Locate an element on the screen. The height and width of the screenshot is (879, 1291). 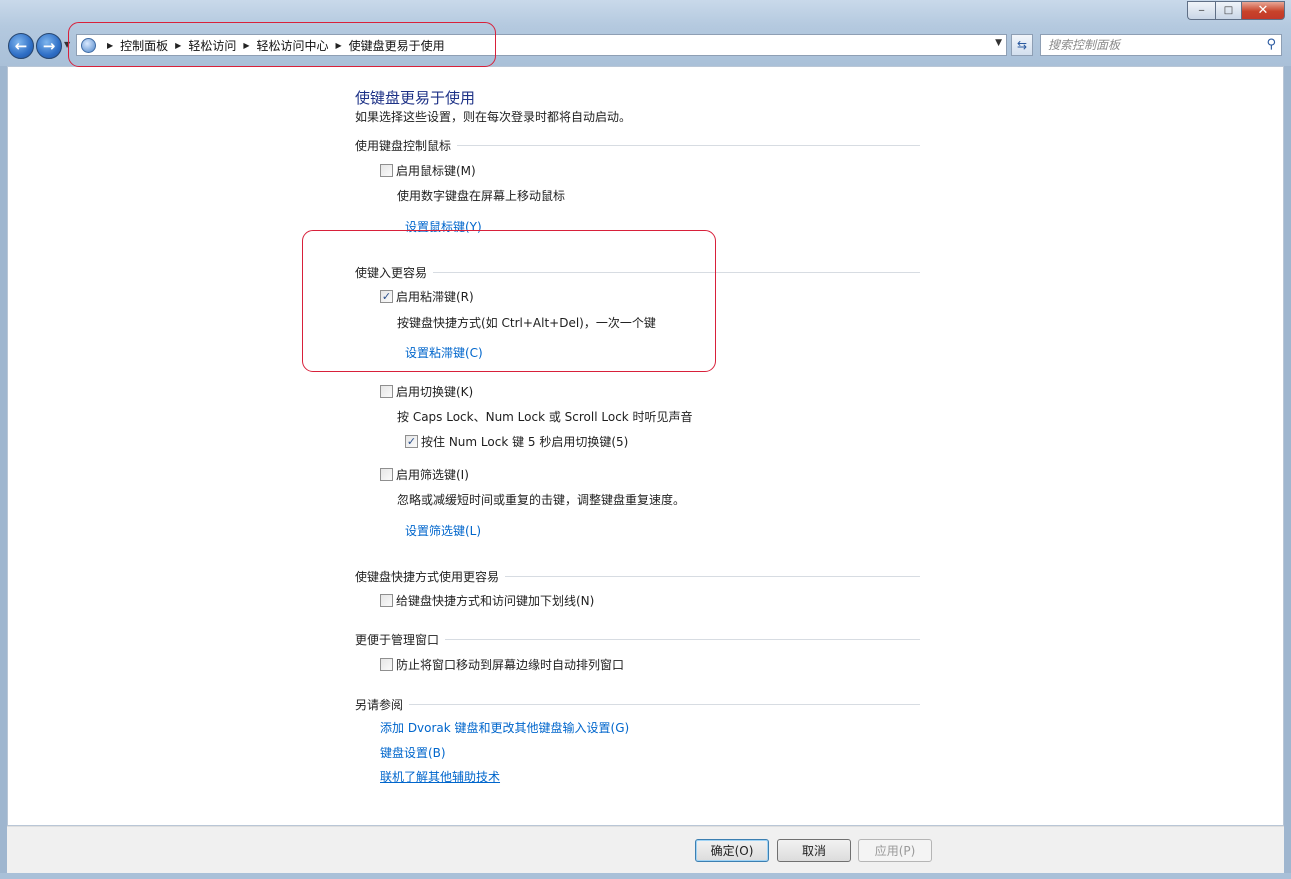
togglekeys-option: 启用切换键(K) is located at coordinates (426, 391).